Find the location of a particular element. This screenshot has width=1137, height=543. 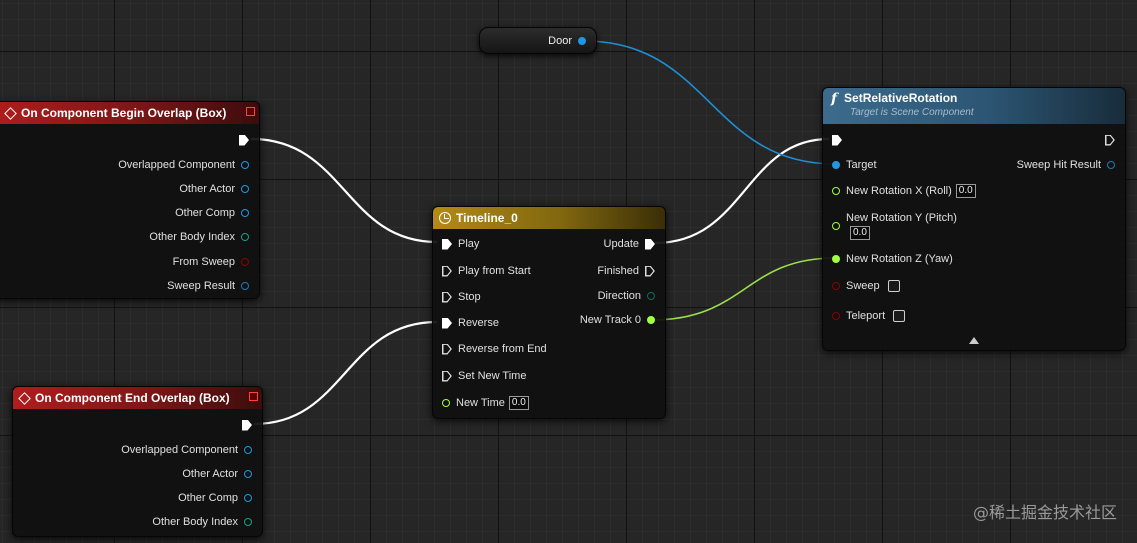

exec-wire-end-to-reverse is located at coordinates (345, 373).